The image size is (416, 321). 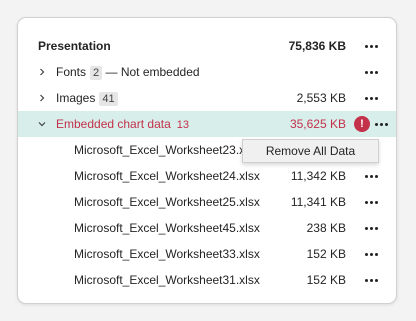 I want to click on presentation-title: Presentation, so click(x=74, y=46).